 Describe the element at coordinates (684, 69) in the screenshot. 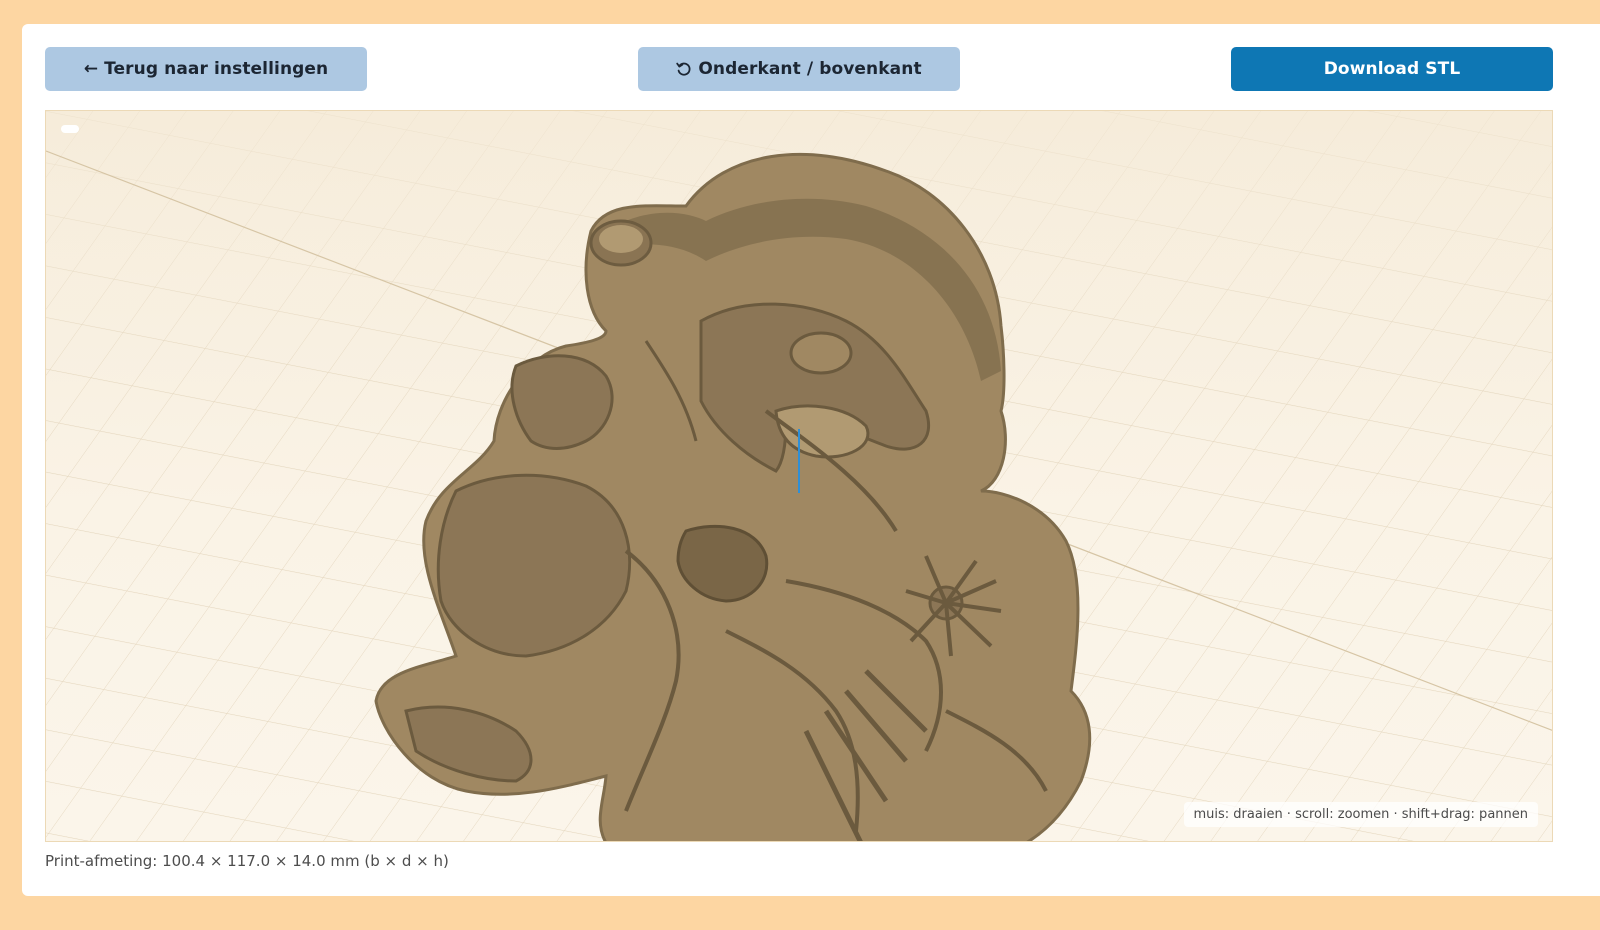

I see `rotate-ccw-icon` at that location.